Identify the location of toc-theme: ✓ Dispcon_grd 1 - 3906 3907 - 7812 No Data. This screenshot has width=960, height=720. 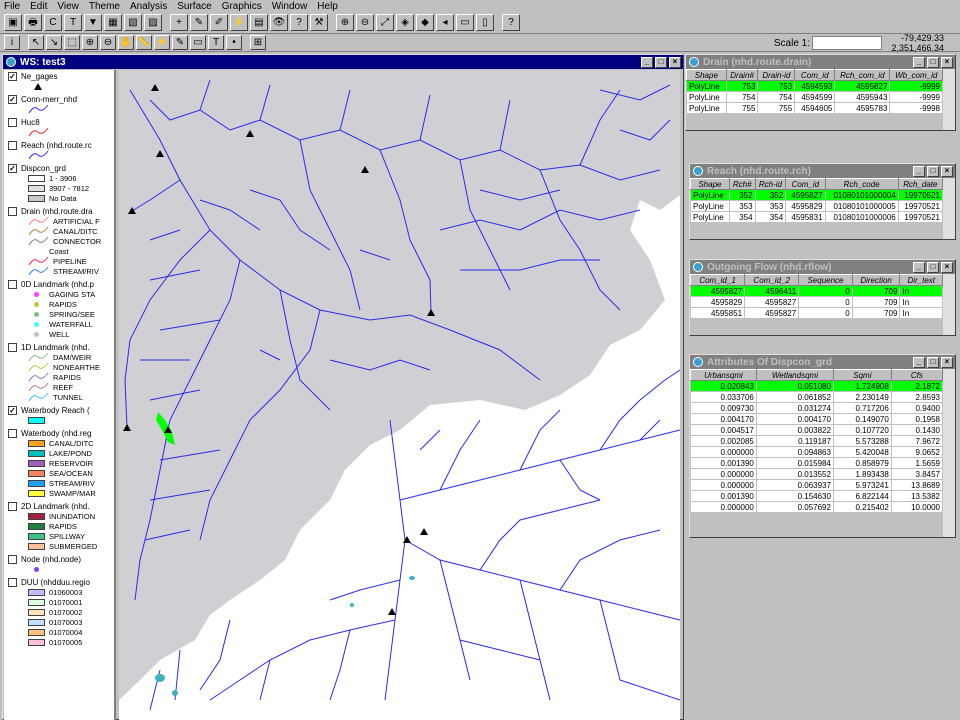
(59, 183).